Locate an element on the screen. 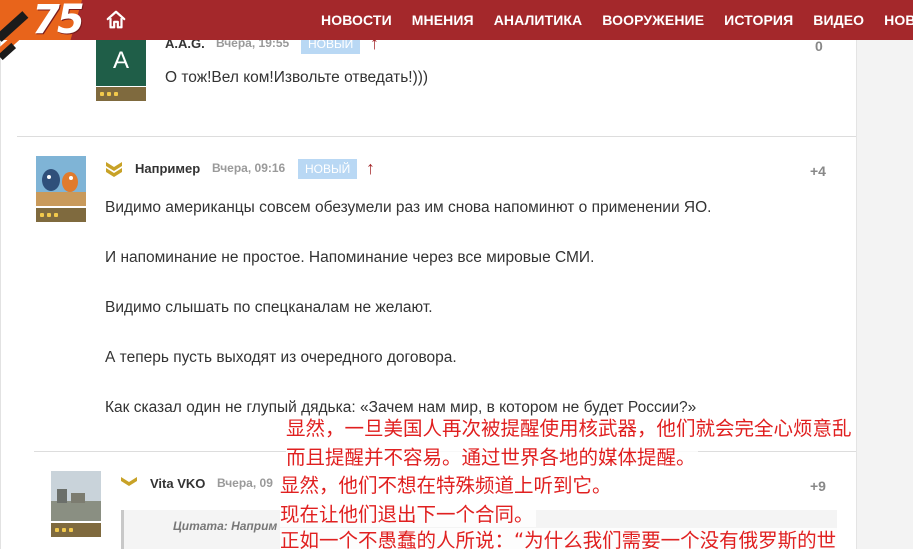 This screenshot has height=549, width=913. nav-analytics: АНАЛИТИКА is located at coordinates (538, 20).